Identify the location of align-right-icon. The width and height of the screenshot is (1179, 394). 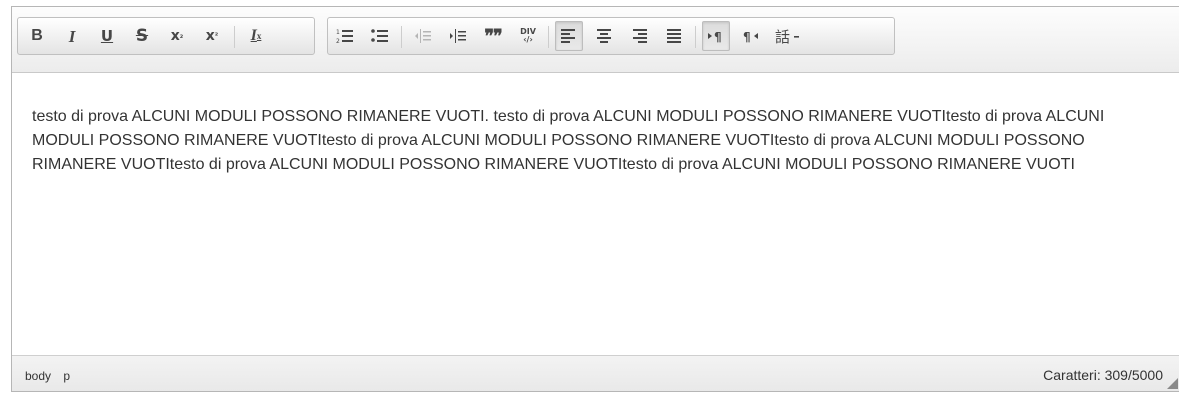
(640, 36).